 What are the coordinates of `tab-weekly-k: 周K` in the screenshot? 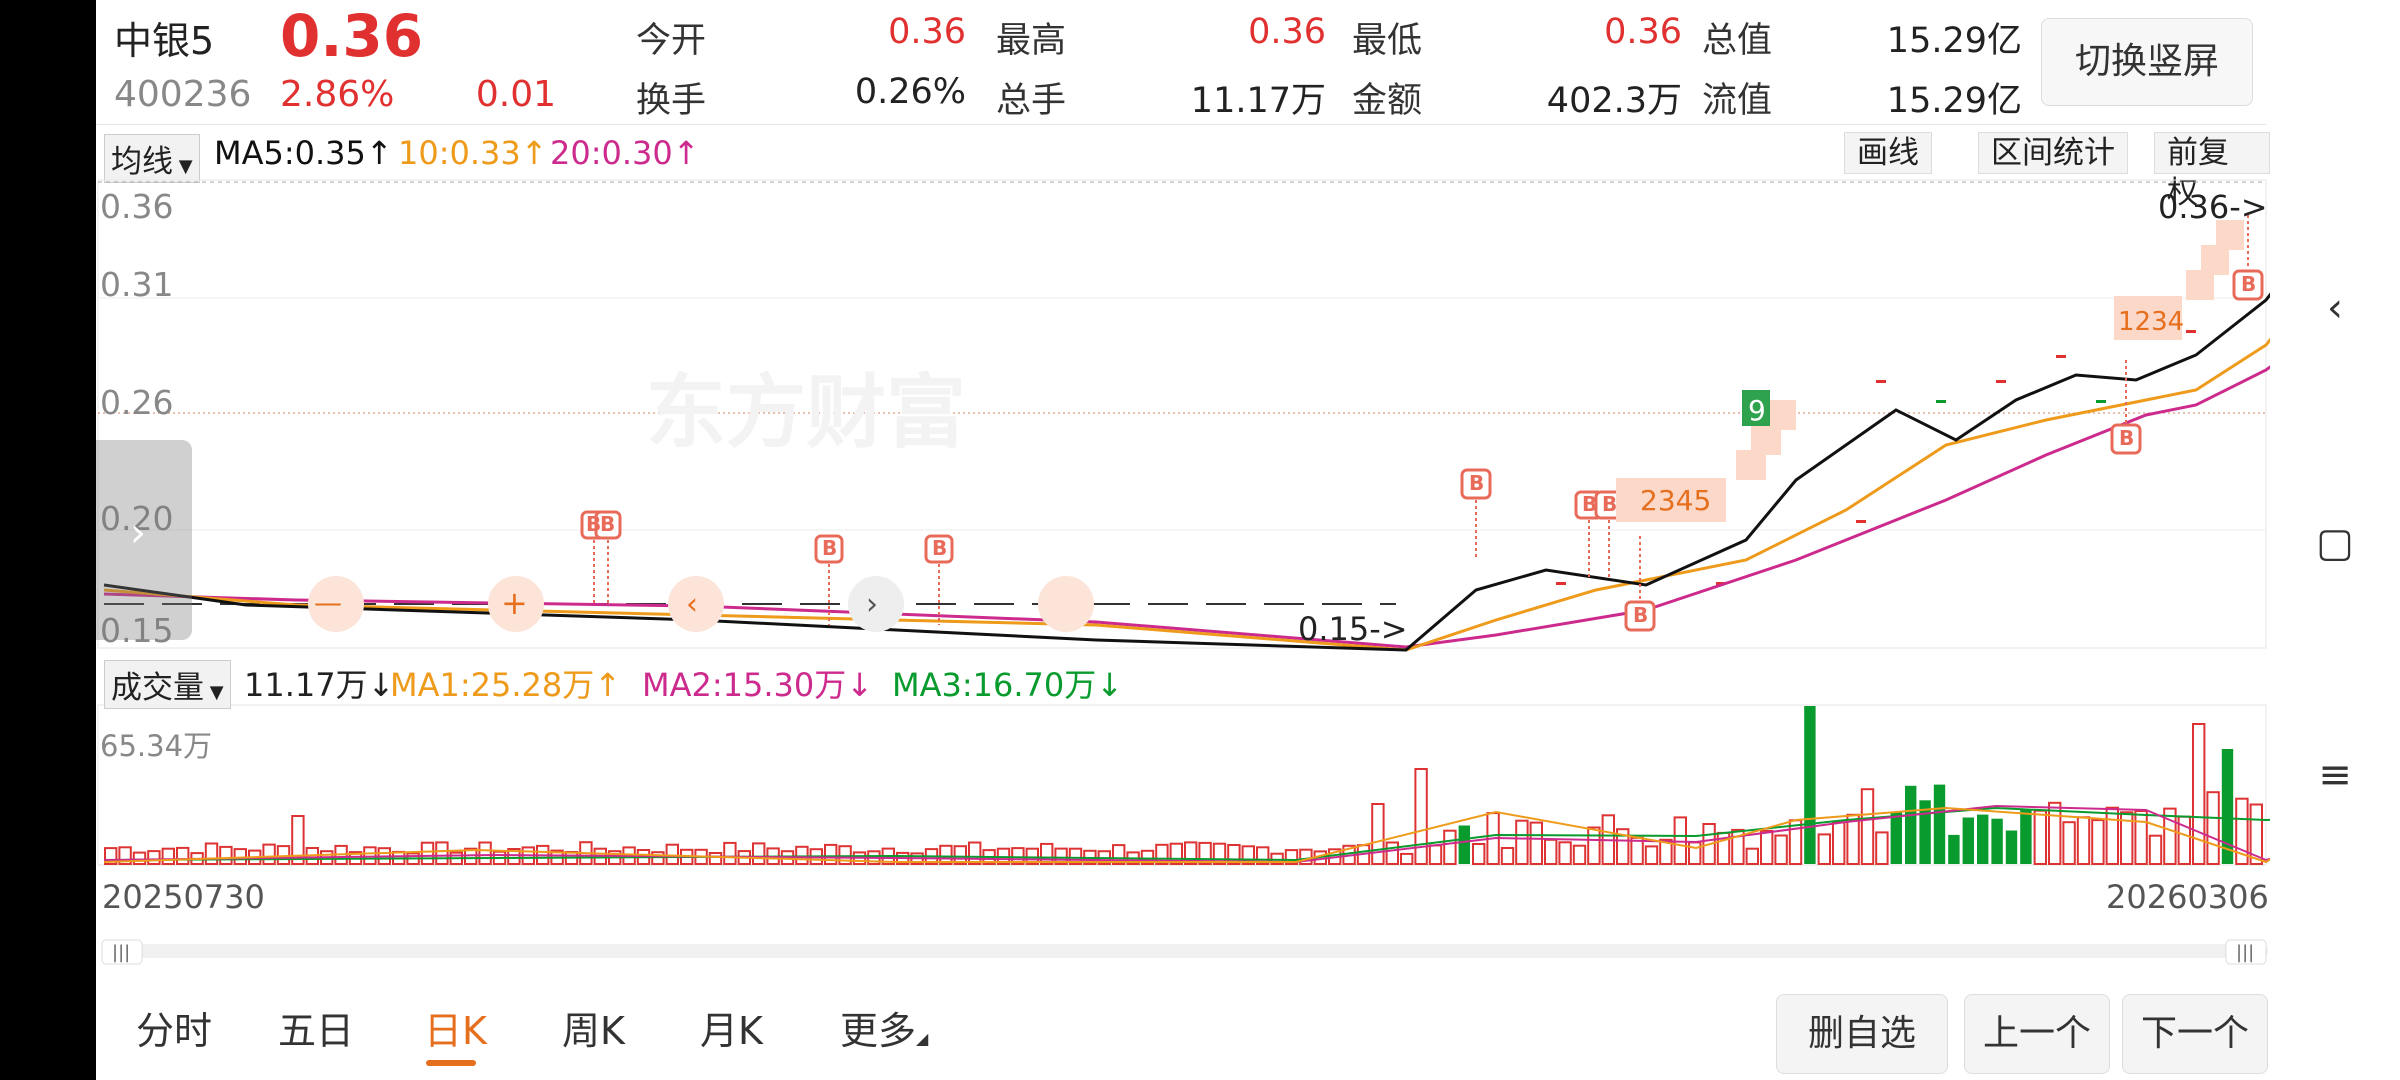 It's located at (593, 1027).